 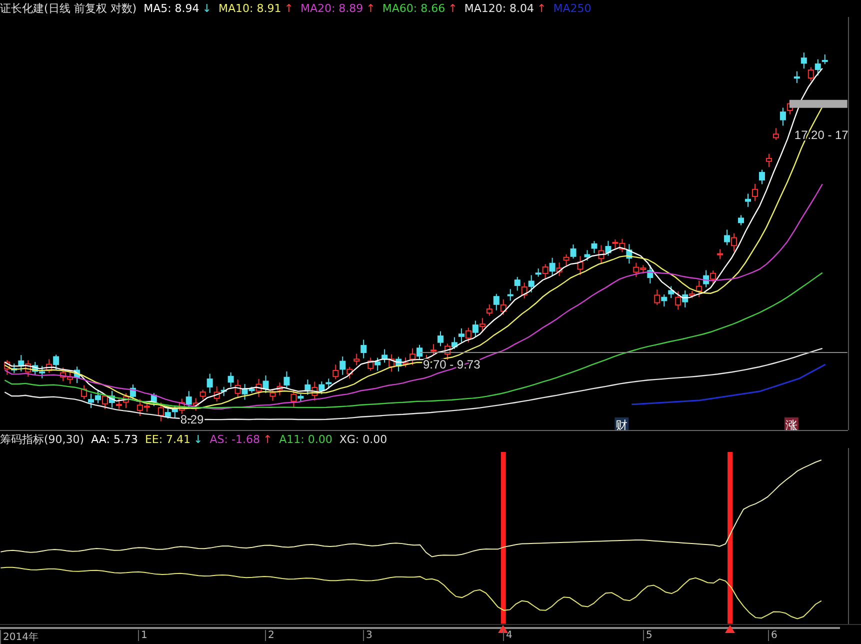 I want to click on time-axis-label: 3, so click(x=367, y=636).